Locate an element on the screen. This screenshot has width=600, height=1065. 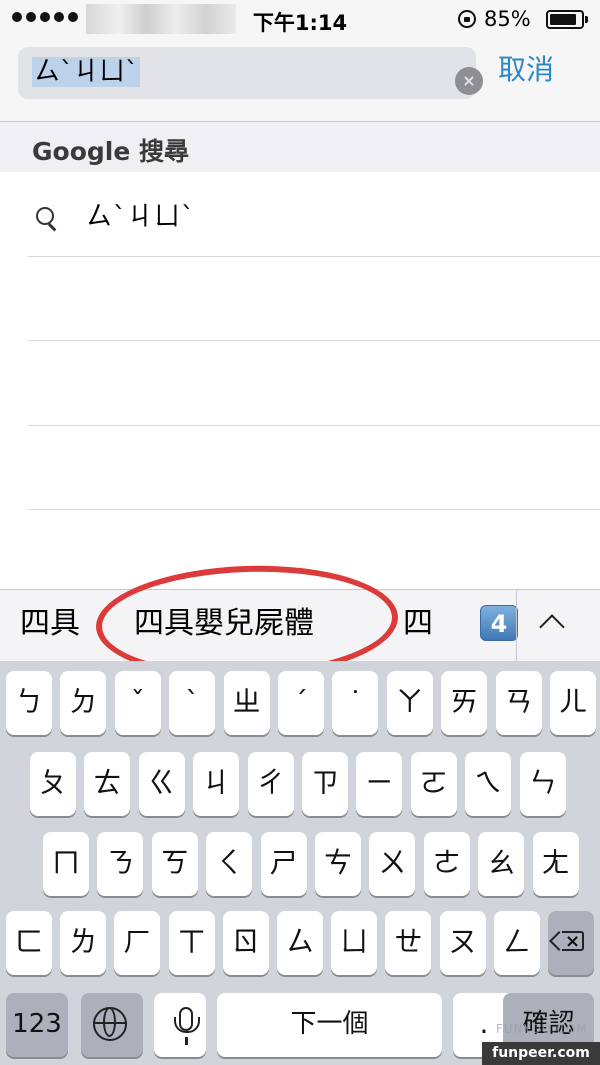
key-ㄆ: ㄆ is located at coordinates (53, 784).